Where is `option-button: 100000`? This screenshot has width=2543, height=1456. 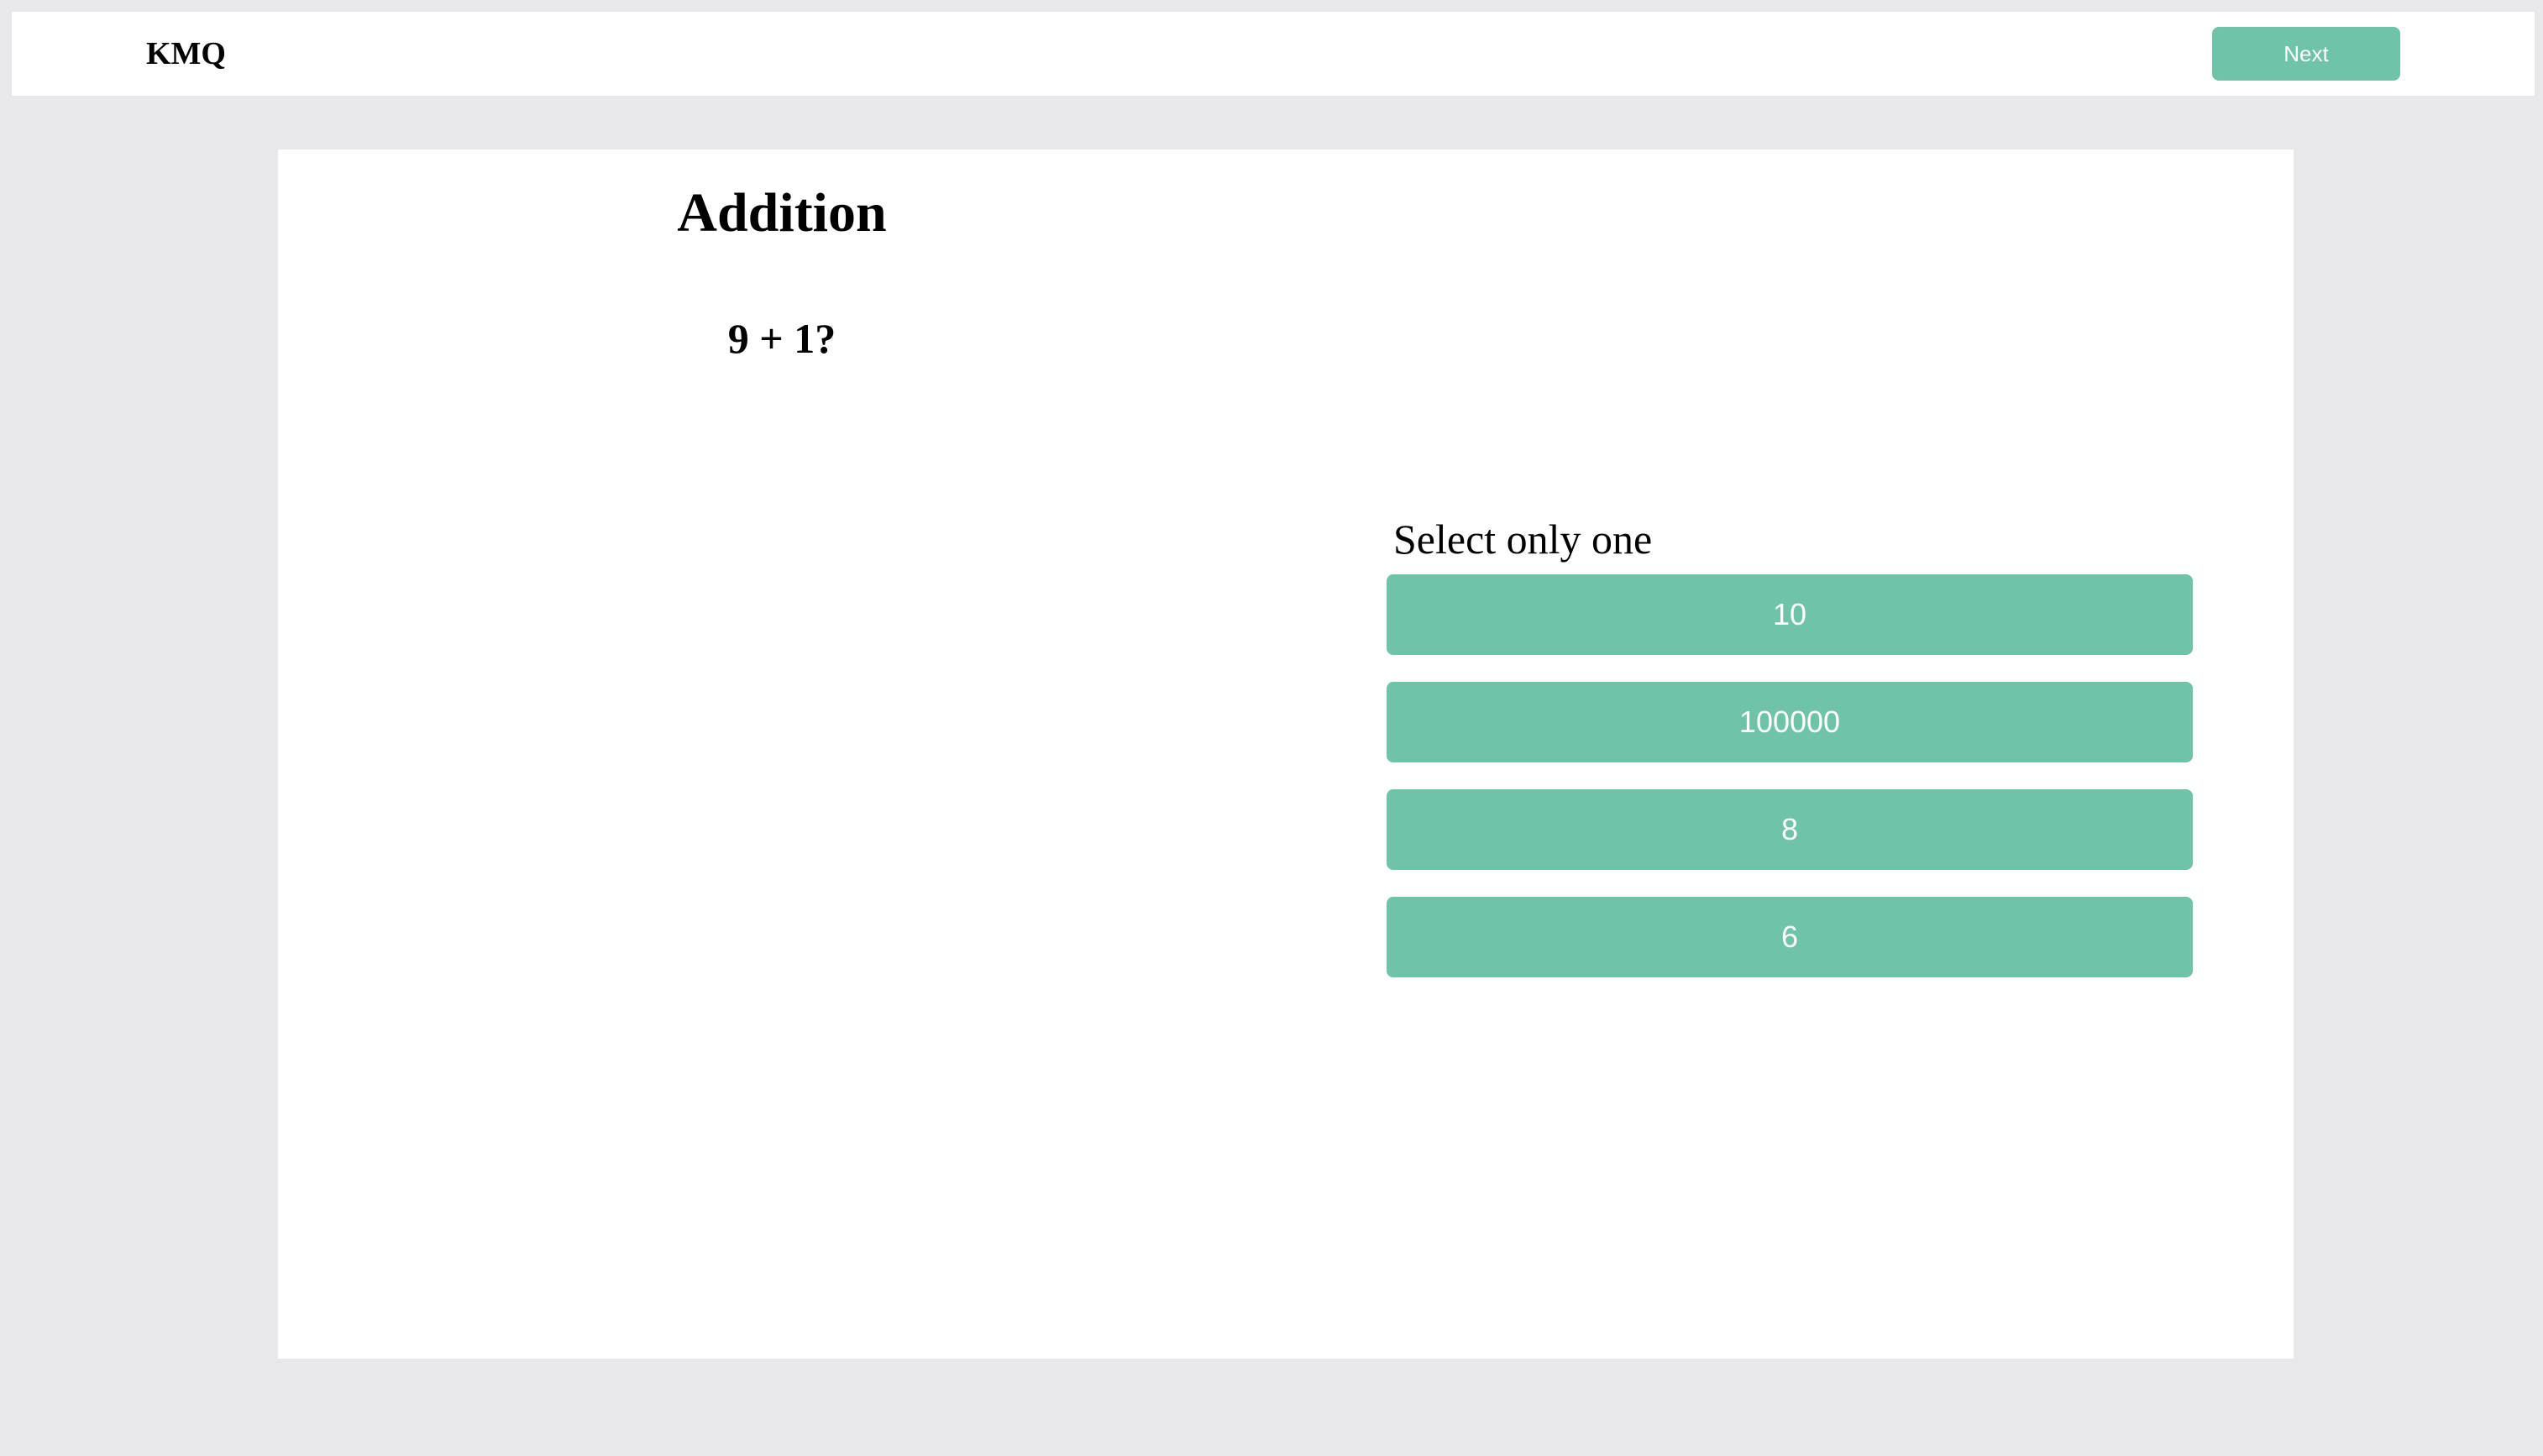 option-button: 100000 is located at coordinates (1790, 722).